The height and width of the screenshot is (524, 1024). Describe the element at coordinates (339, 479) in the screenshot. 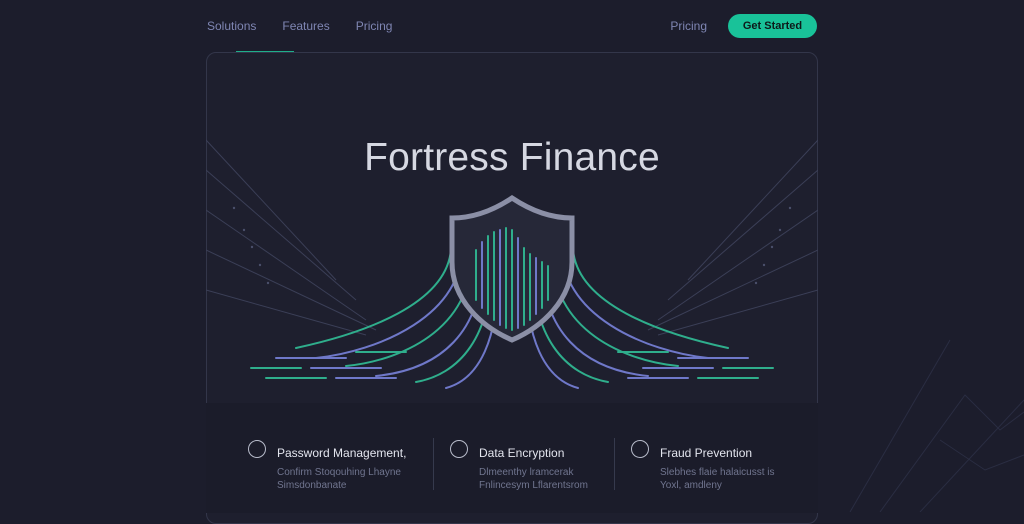

I see `feature-description: Confirm Stoqouhing Lhayne Simsdonbanate` at that location.